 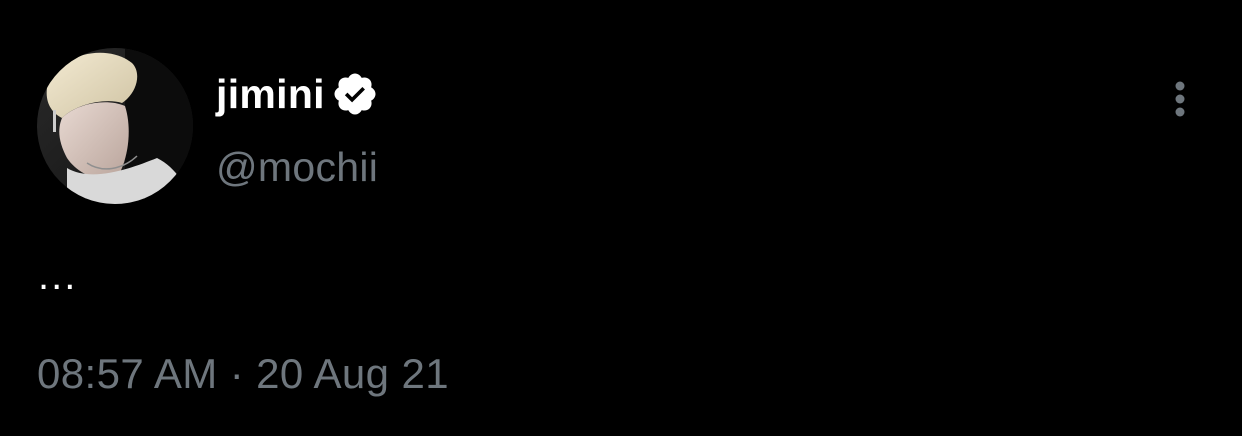 I want to click on more-vertical-icon, so click(x=1180, y=99).